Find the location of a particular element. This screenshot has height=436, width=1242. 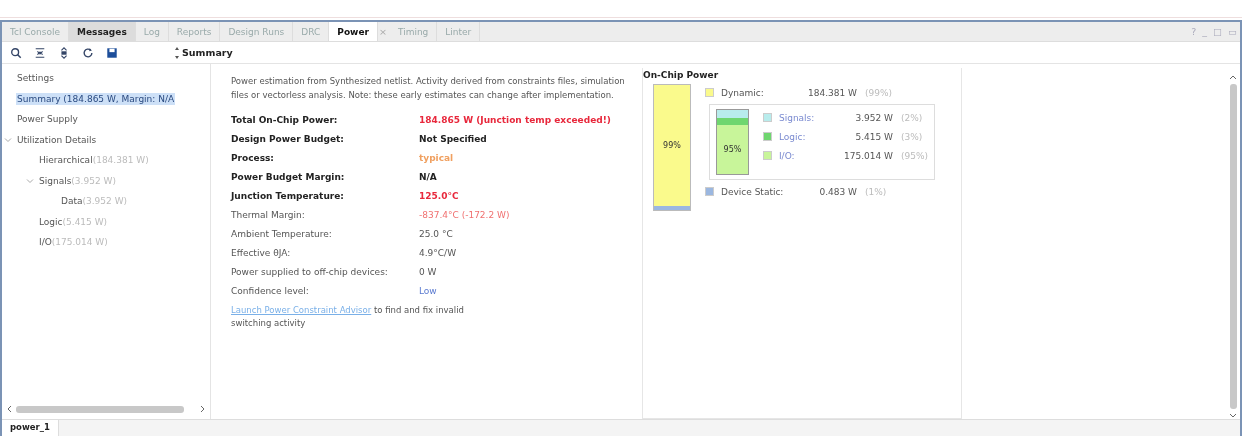

panel-title: Summary is located at coordinates (207, 52).